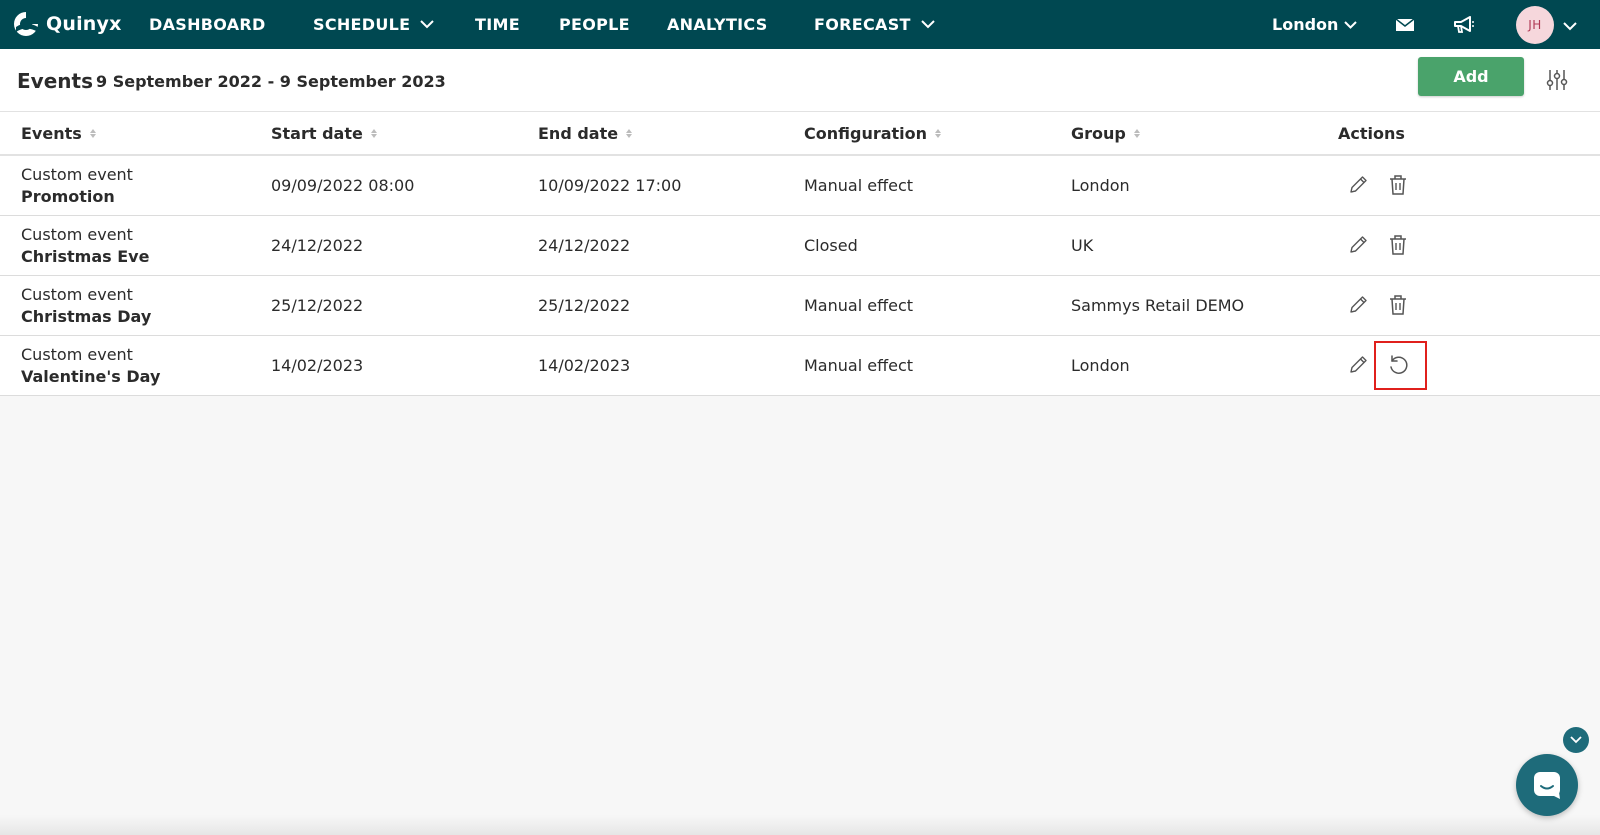  I want to click on nav-schedule: SCHEDULE, so click(374, 24).